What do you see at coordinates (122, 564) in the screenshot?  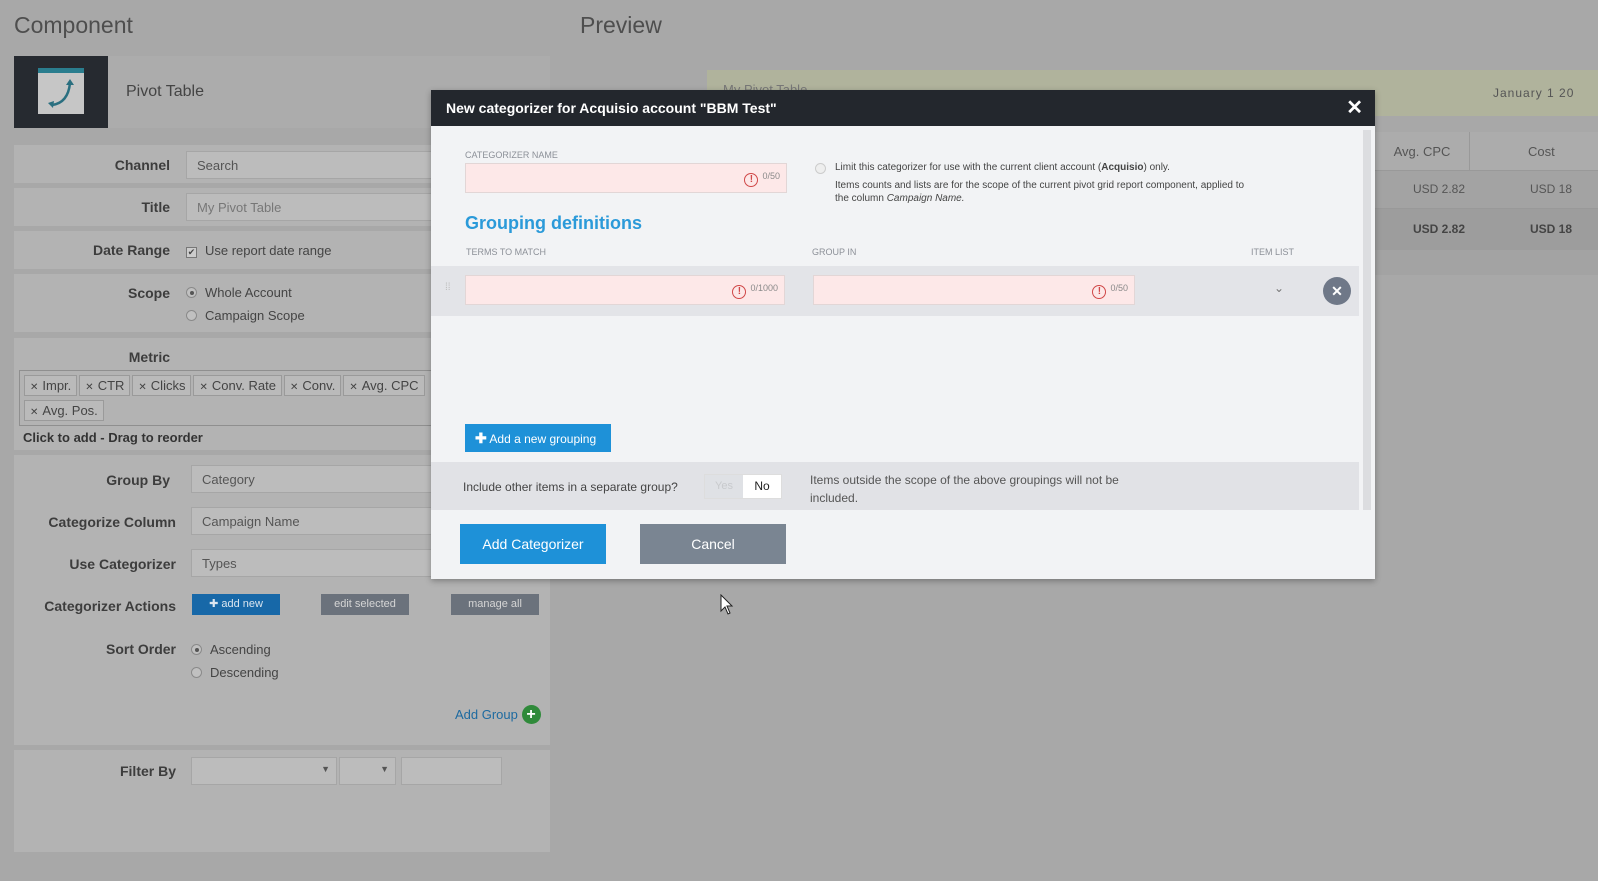 I see `use-categorizer-label: Use Categorizer` at bounding box center [122, 564].